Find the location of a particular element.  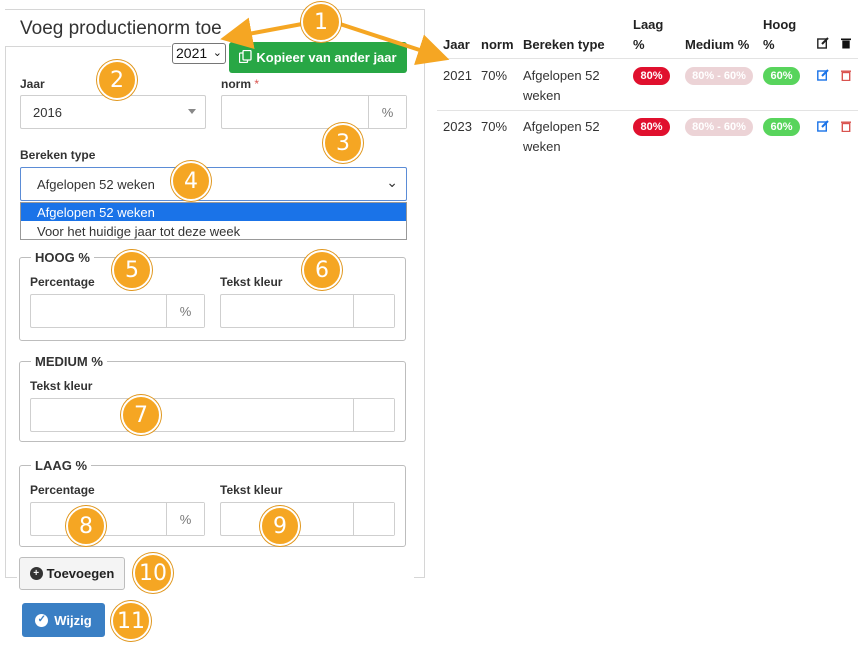

callout-2: 2 is located at coordinates (117, 80).